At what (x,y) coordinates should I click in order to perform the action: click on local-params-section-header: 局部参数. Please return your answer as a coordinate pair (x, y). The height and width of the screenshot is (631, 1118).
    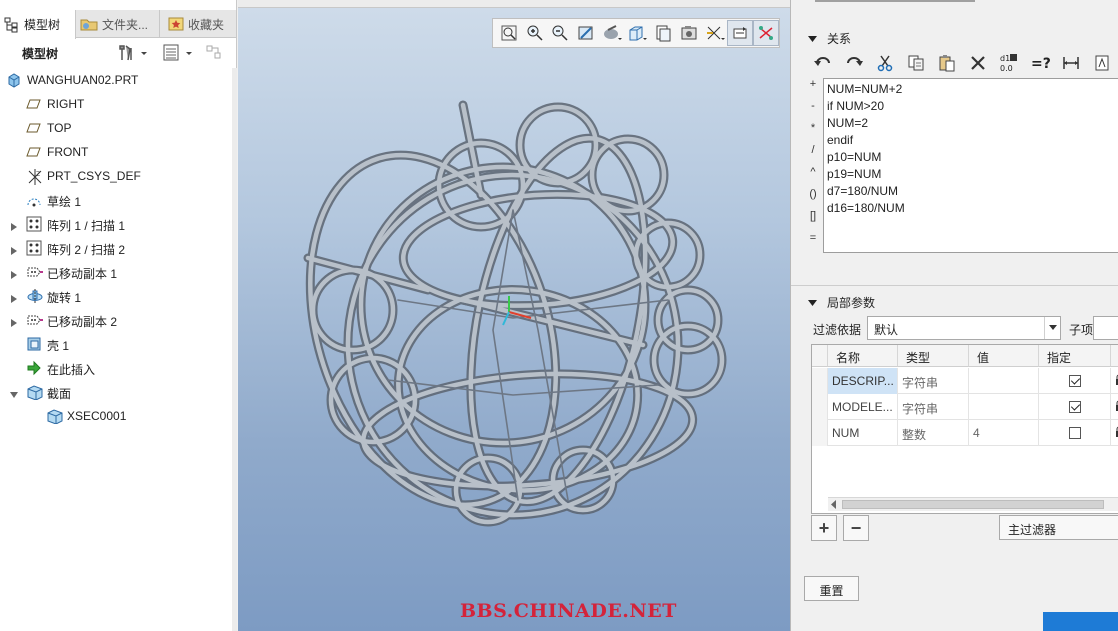
    Looking at the image, I should click on (841, 302).